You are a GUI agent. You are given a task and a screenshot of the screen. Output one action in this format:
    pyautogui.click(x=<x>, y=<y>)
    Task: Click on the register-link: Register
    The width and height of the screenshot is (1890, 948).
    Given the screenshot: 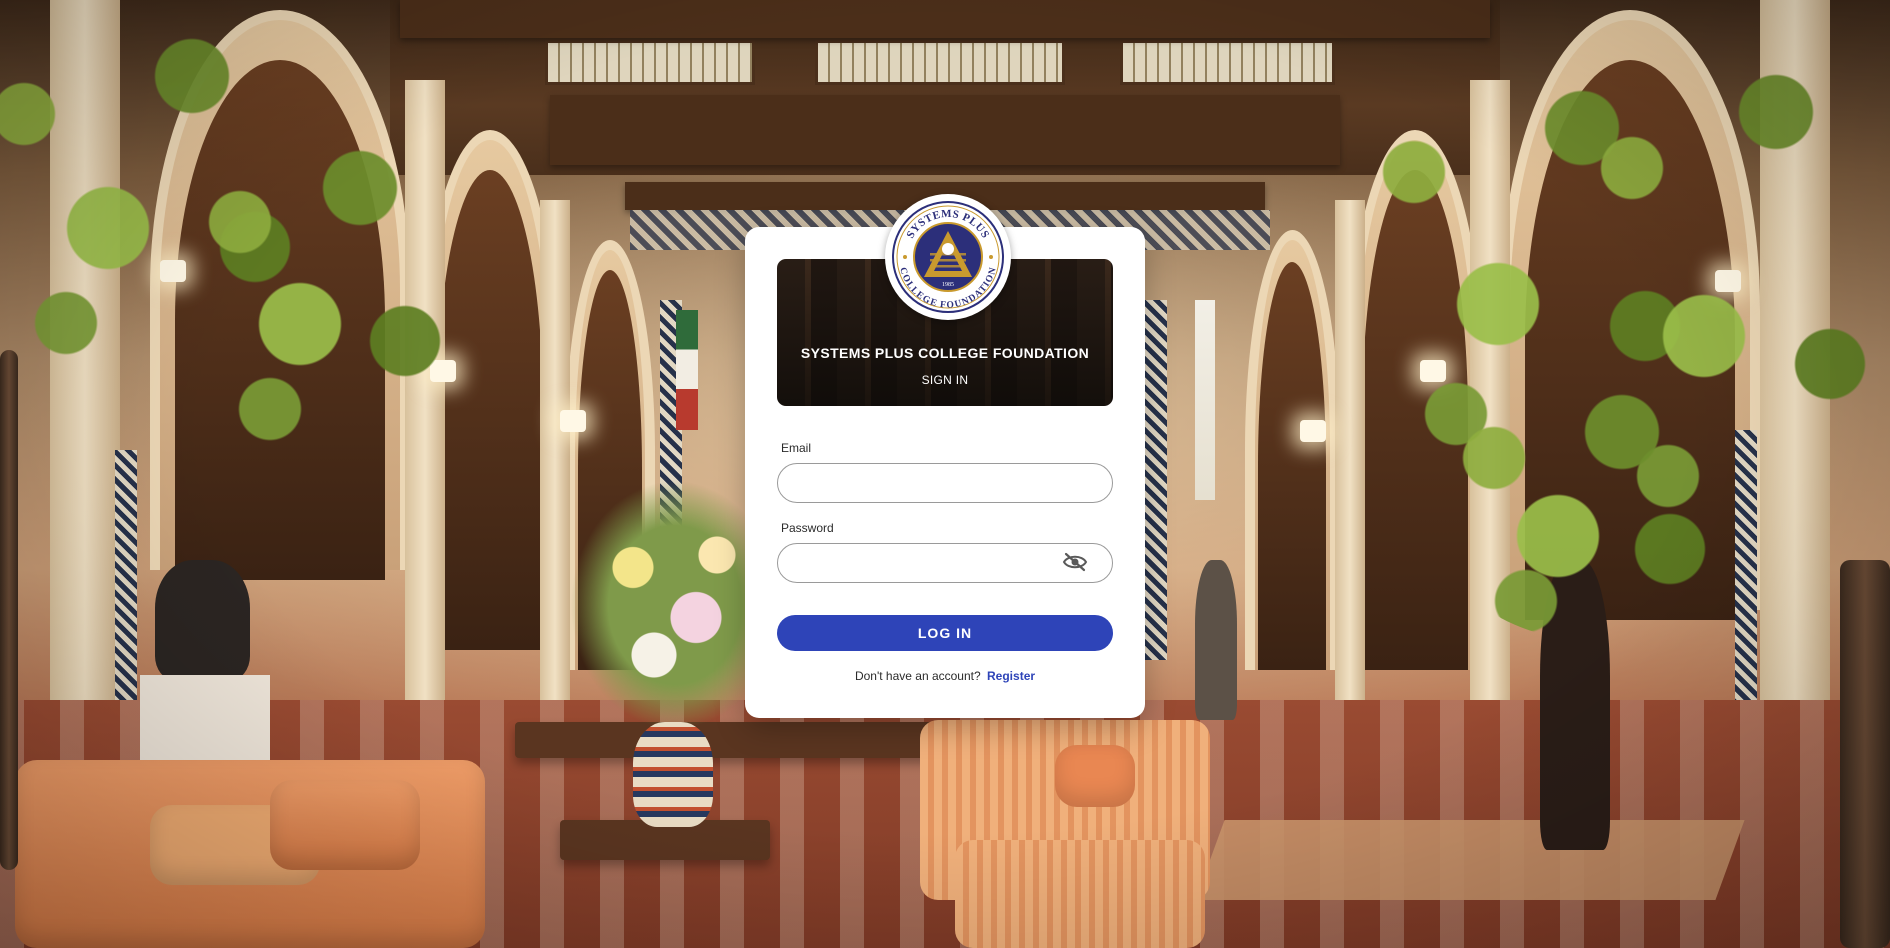 What is the action you would take?
    pyautogui.click(x=1011, y=676)
    